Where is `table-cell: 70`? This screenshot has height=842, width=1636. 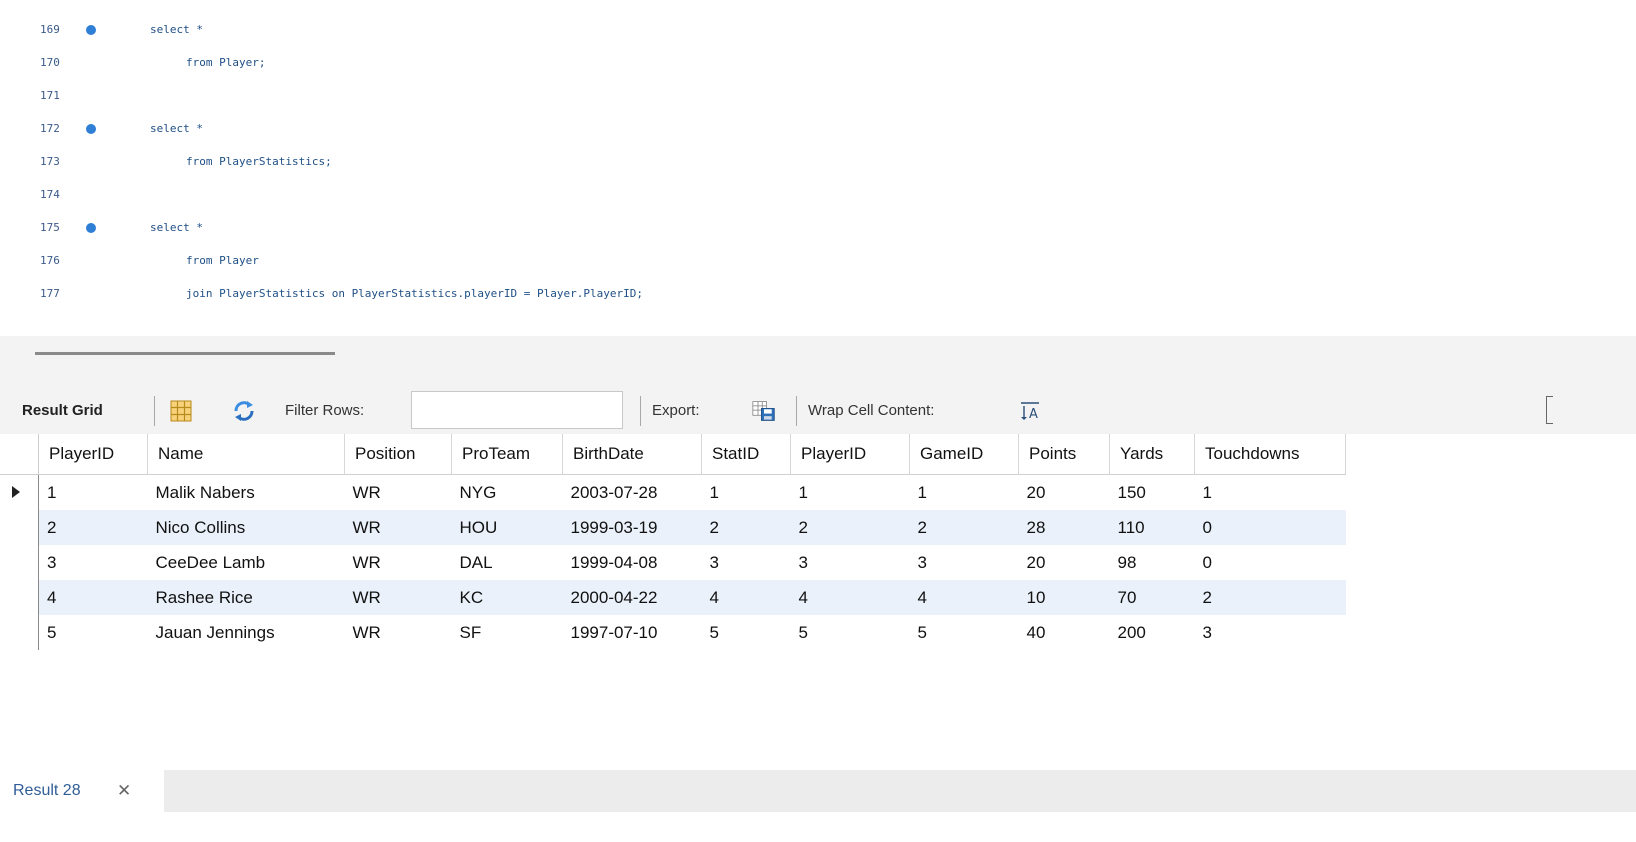
table-cell: 70 is located at coordinates (1152, 597).